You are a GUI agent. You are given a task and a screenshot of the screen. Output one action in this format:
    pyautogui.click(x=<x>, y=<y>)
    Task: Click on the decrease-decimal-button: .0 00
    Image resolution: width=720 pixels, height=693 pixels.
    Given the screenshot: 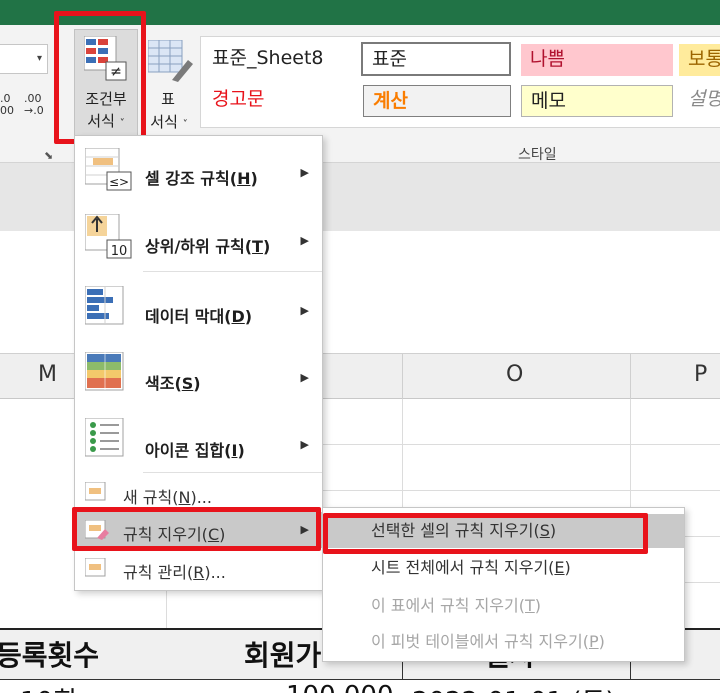 What is the action you would take?
    pyautogui.click(x=7, y=105)
    